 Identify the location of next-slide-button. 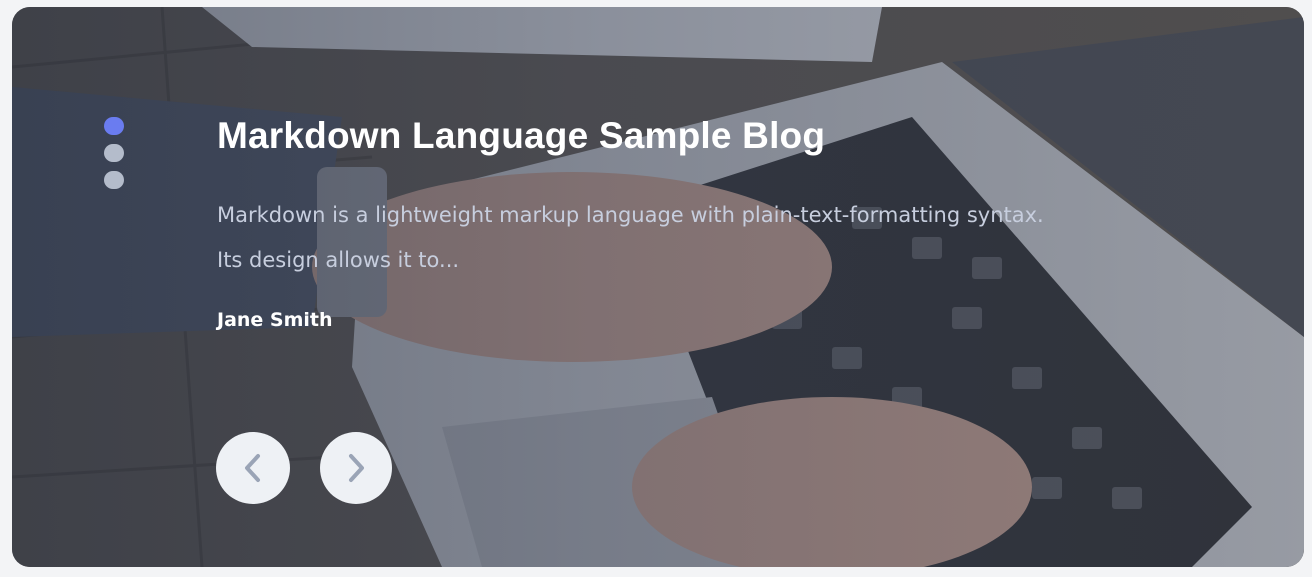
(356, 468).